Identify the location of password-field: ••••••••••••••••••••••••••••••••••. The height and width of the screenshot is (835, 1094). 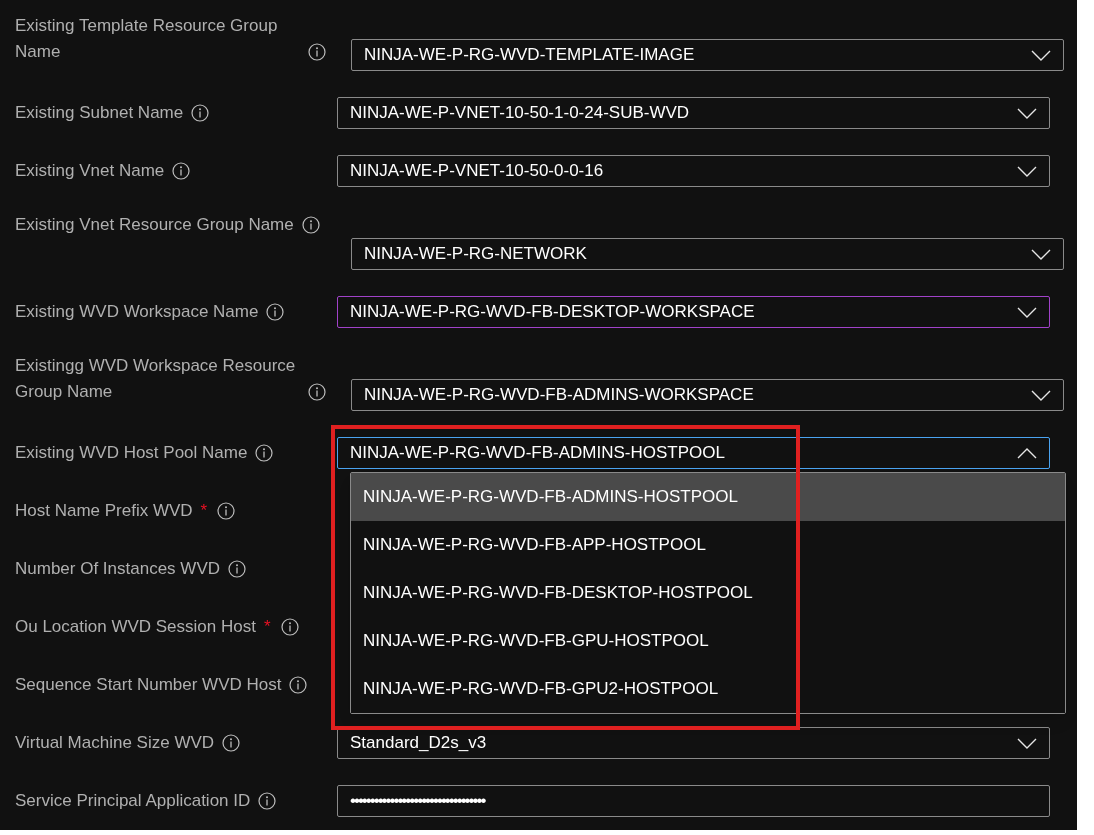
(693, 801).